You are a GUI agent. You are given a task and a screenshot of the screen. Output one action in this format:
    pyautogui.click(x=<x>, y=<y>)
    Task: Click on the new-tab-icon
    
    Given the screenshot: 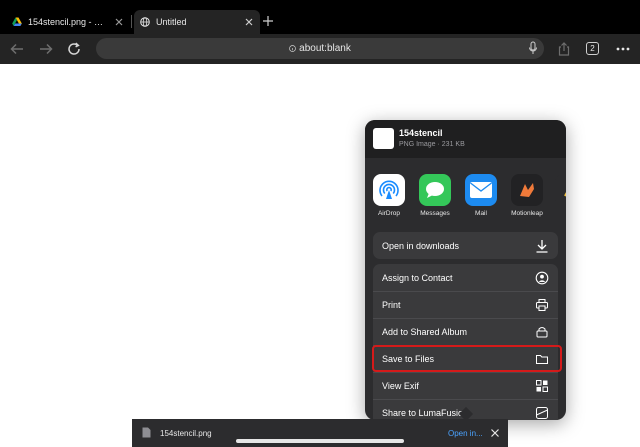 What is the action you would take?
    pyautogui.click(x=268, y=21)
    